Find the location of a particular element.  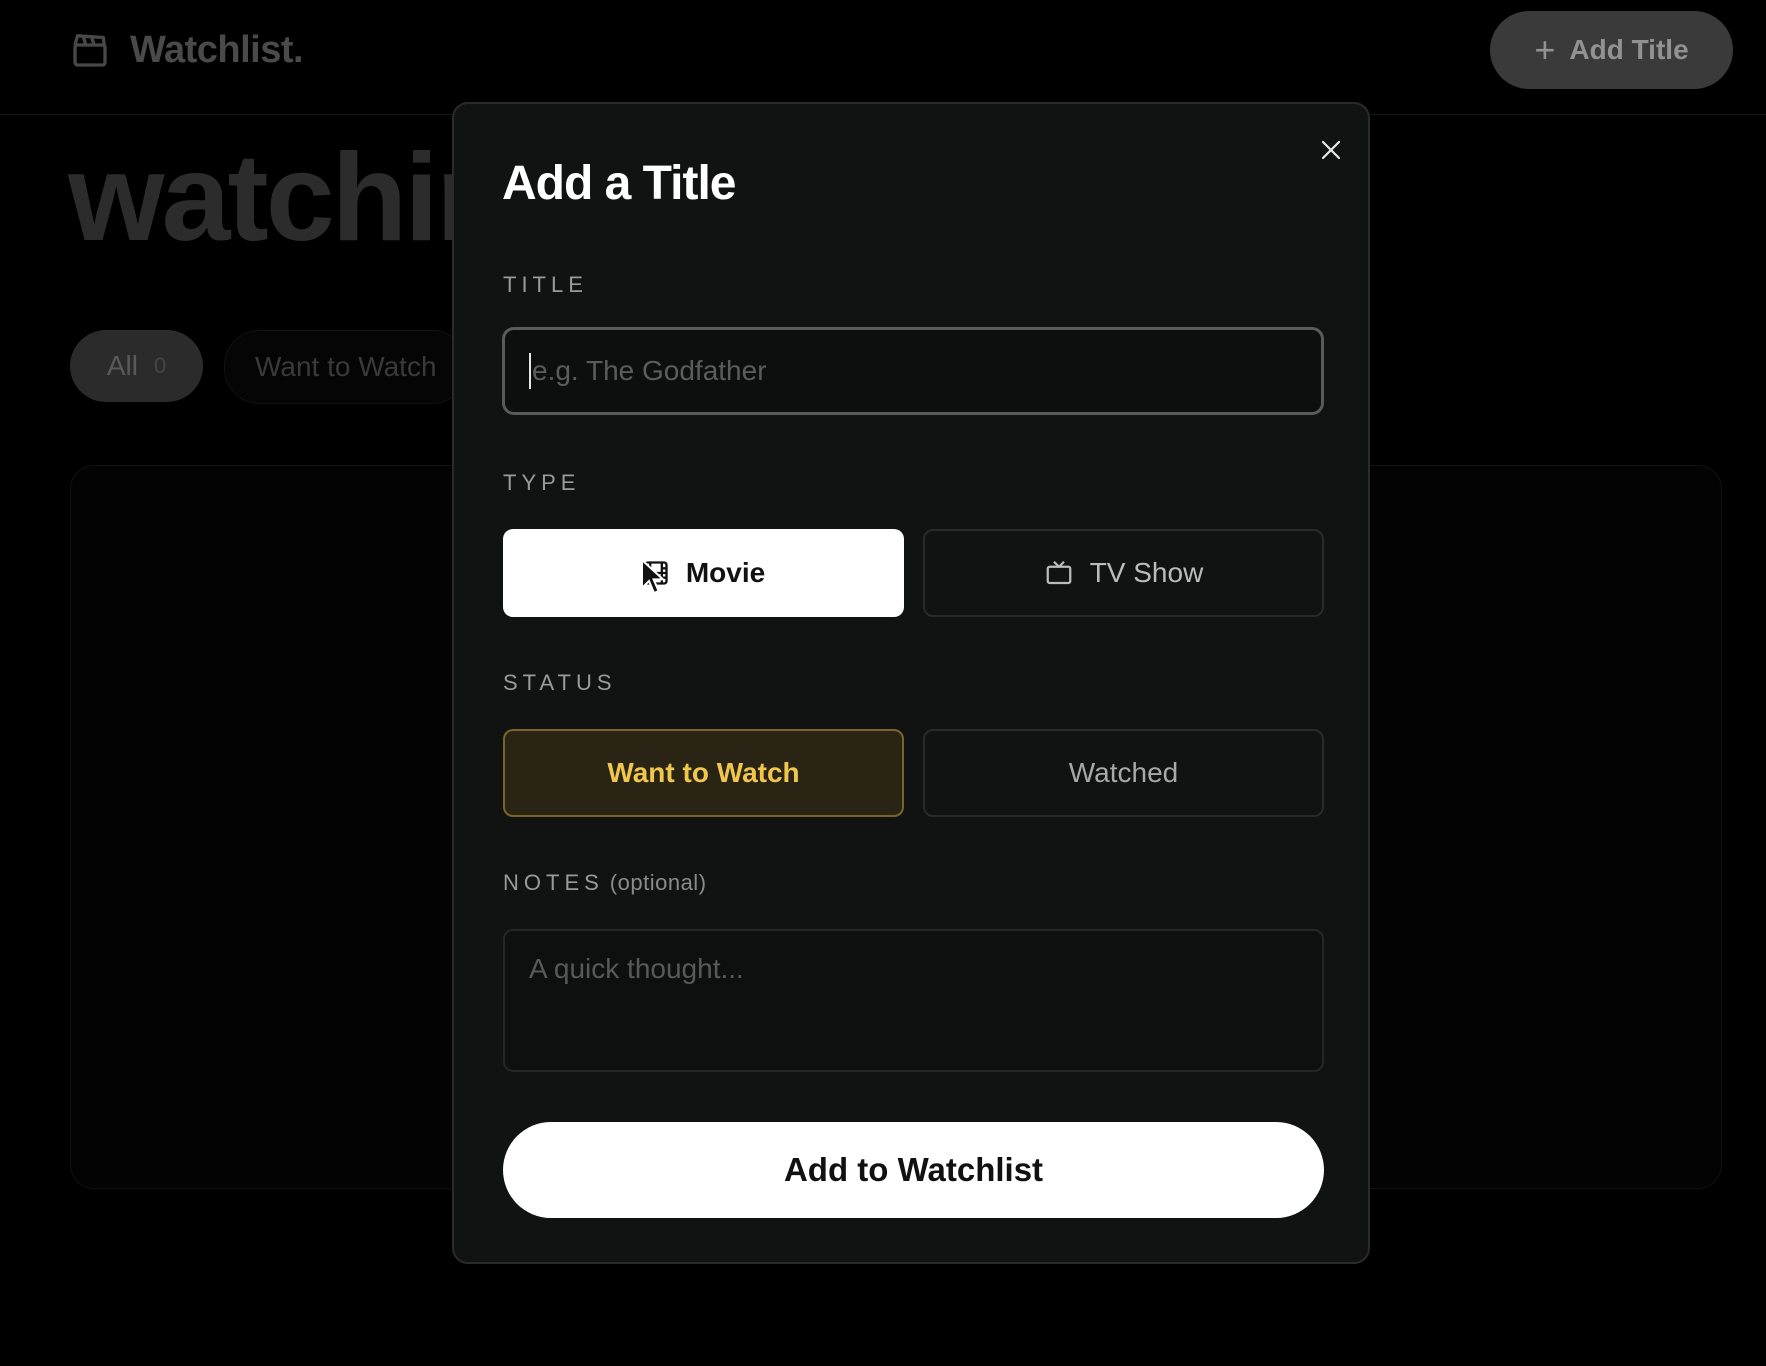

title-input: e.g. The Godfather is located at coordinates (913, 371).